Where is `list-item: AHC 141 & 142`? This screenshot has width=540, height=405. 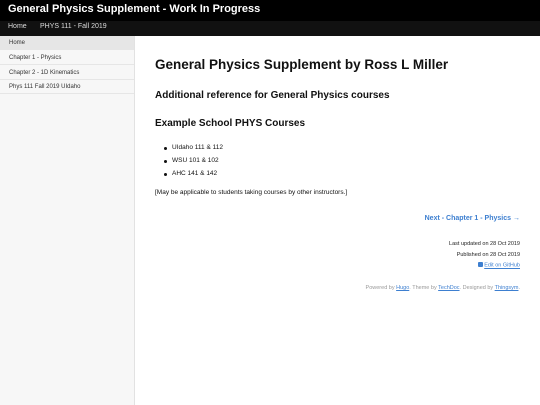 list-item: AHC 141 & 142 is located at coordinates (189, 175).